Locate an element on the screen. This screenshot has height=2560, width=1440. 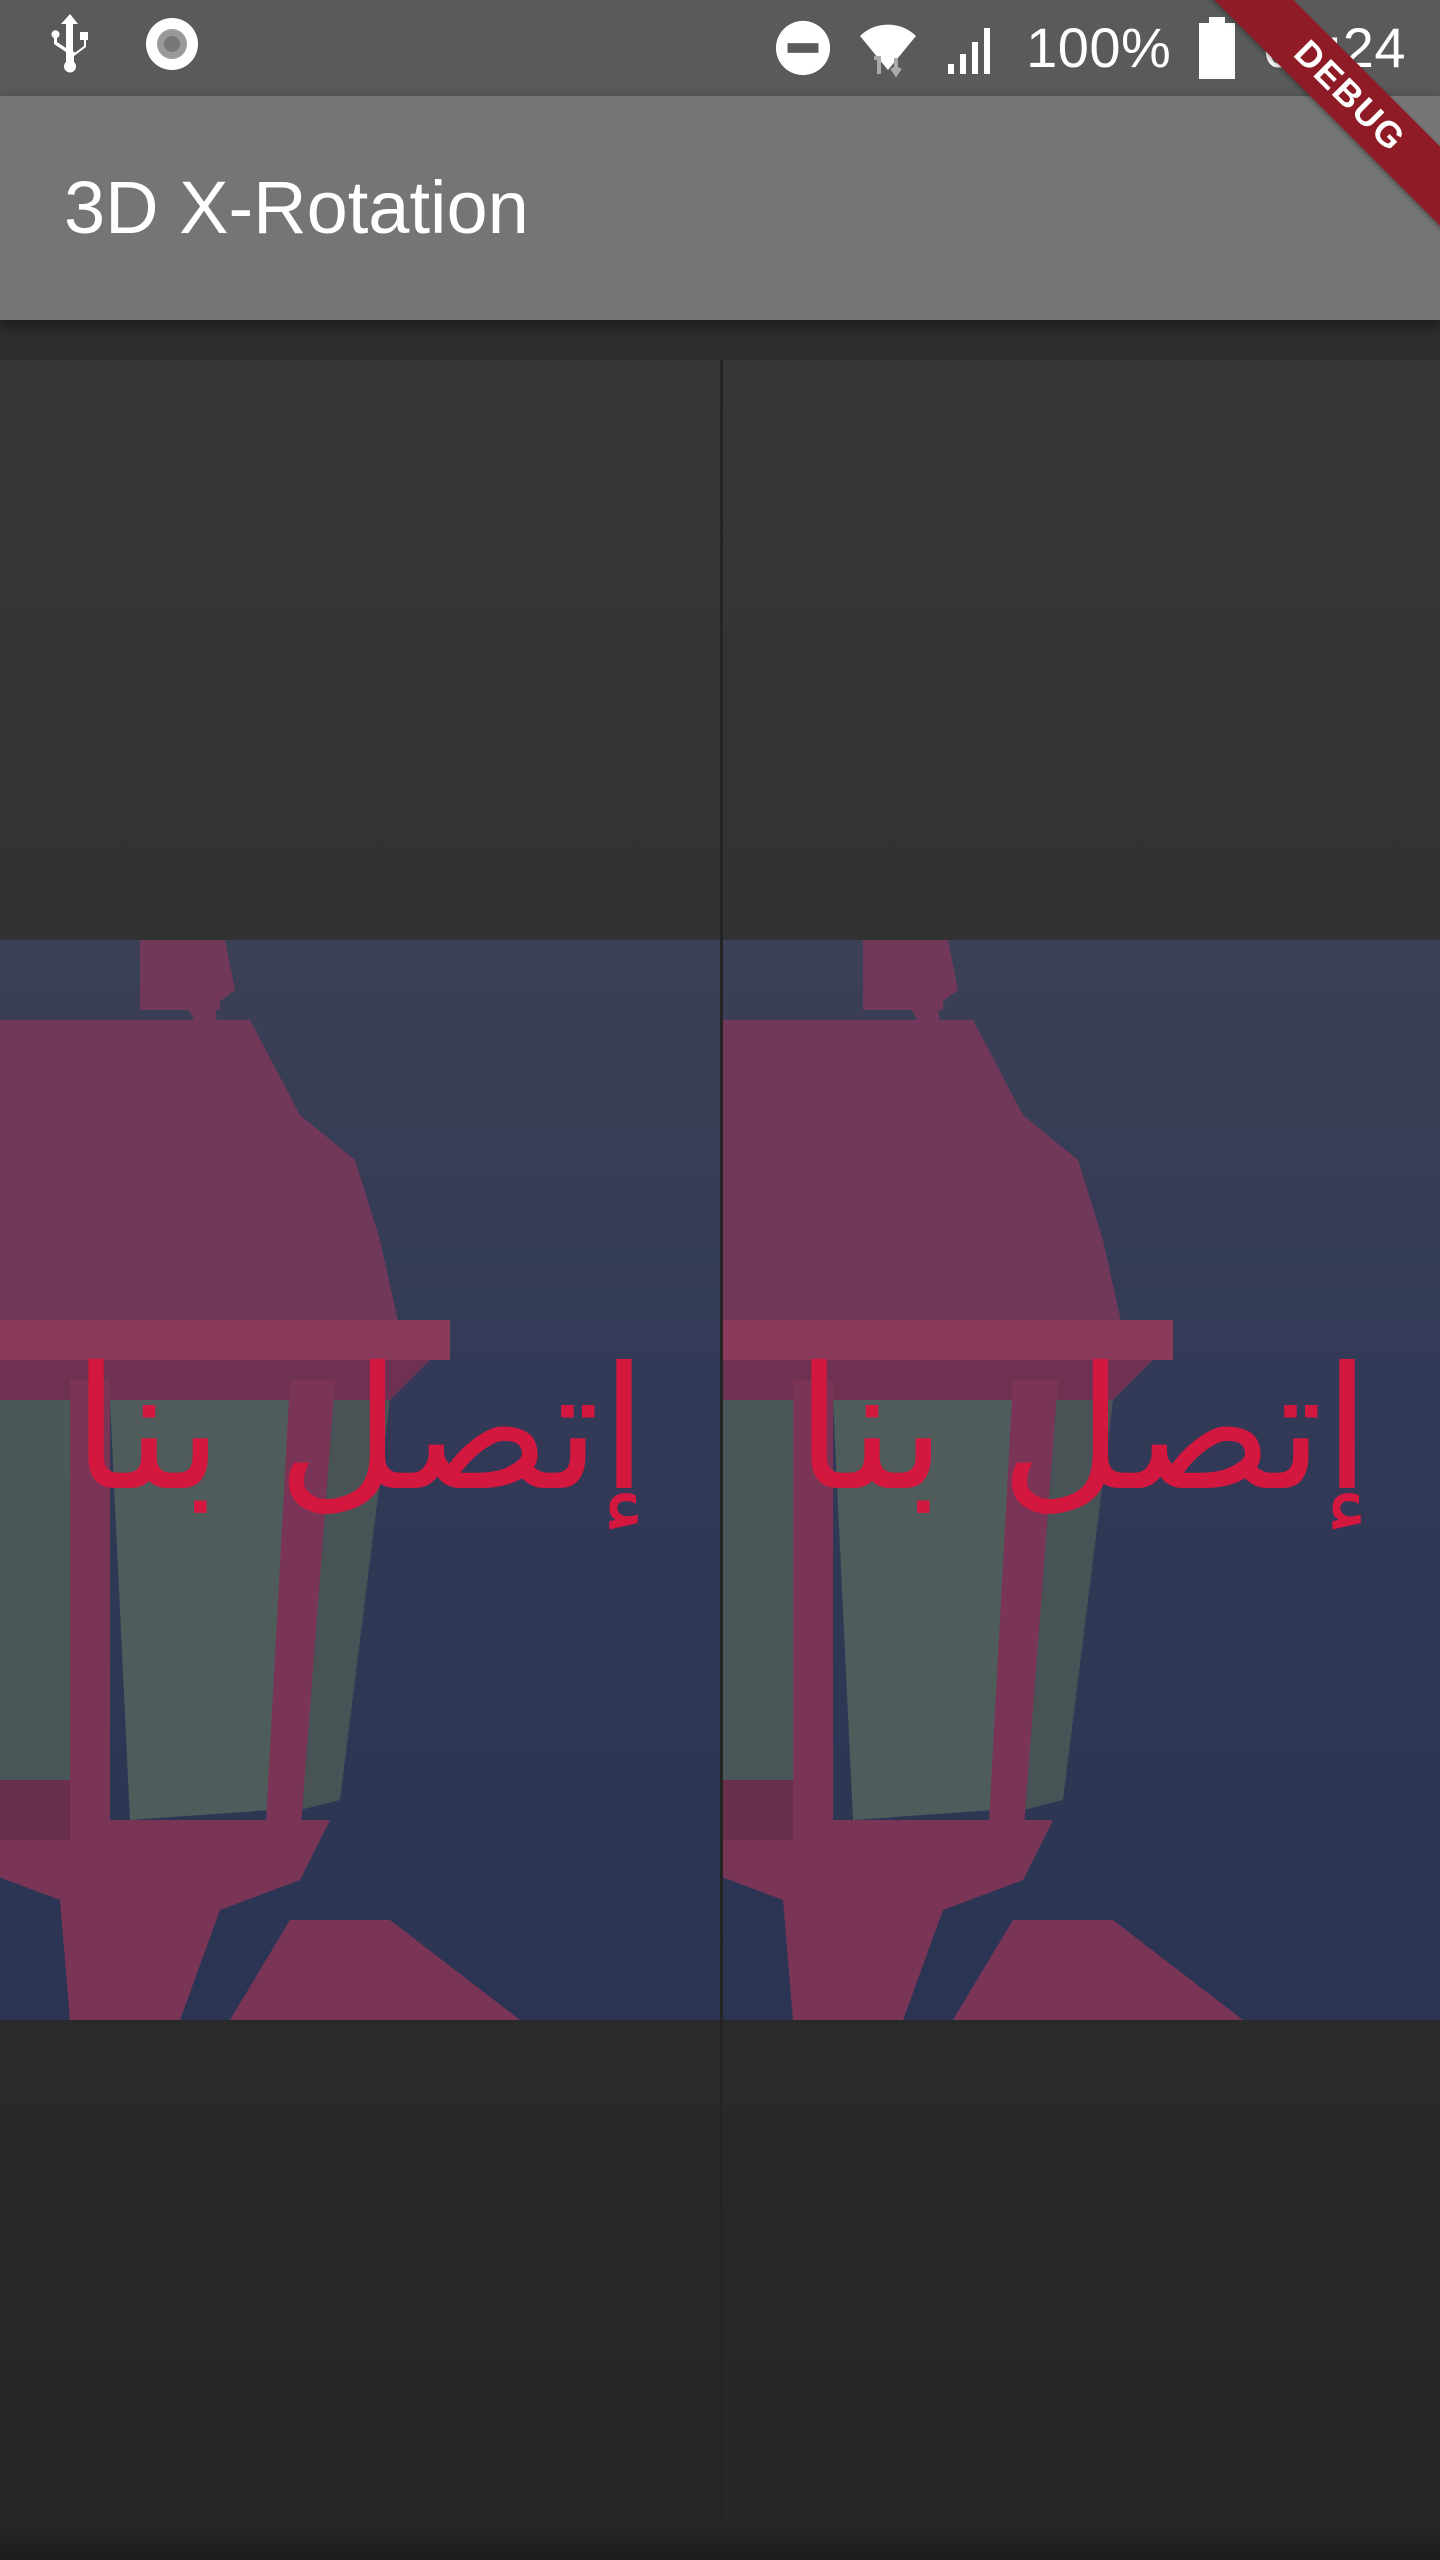
usb-icon is located at coordinates (70, 44).